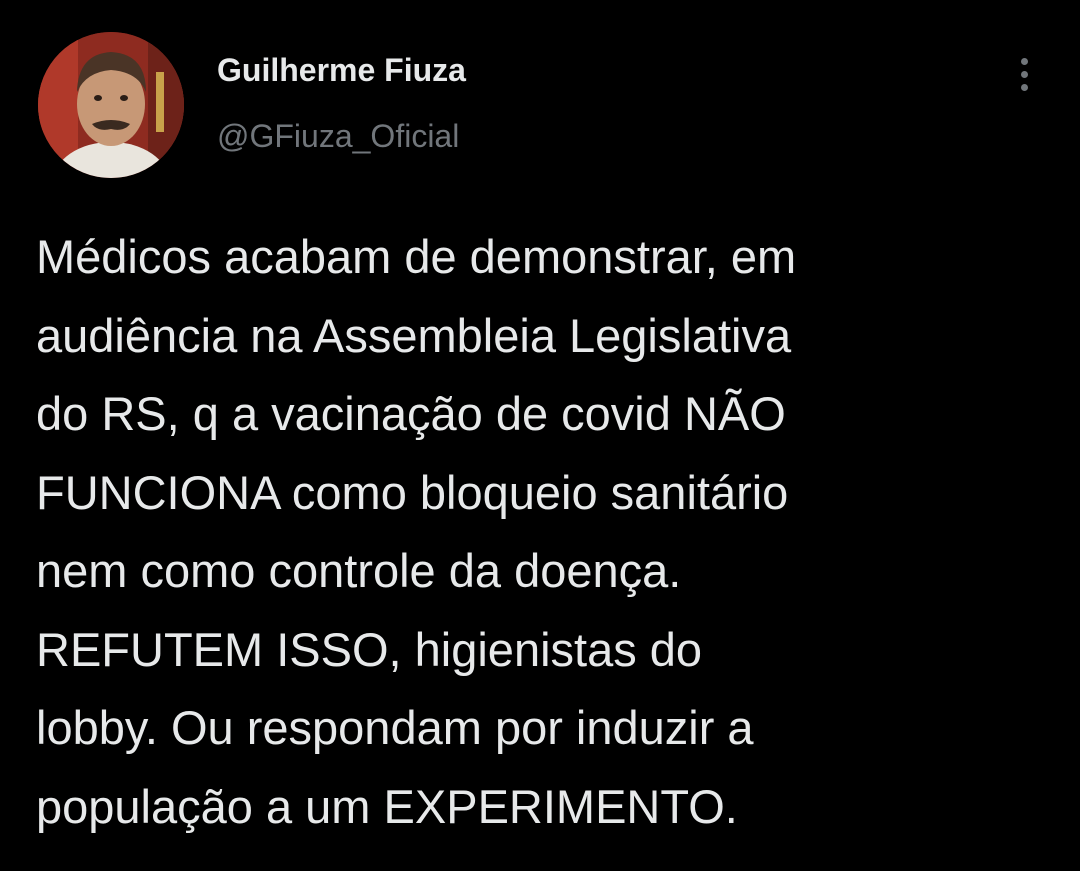 This screenshot has height=871, width=1080. What do you see at coordinates (412, 492) in the screenshot?
I see `tweet-text-line: FUNCIONA como bloqueio sanitário` at bounding box center [412, 492].